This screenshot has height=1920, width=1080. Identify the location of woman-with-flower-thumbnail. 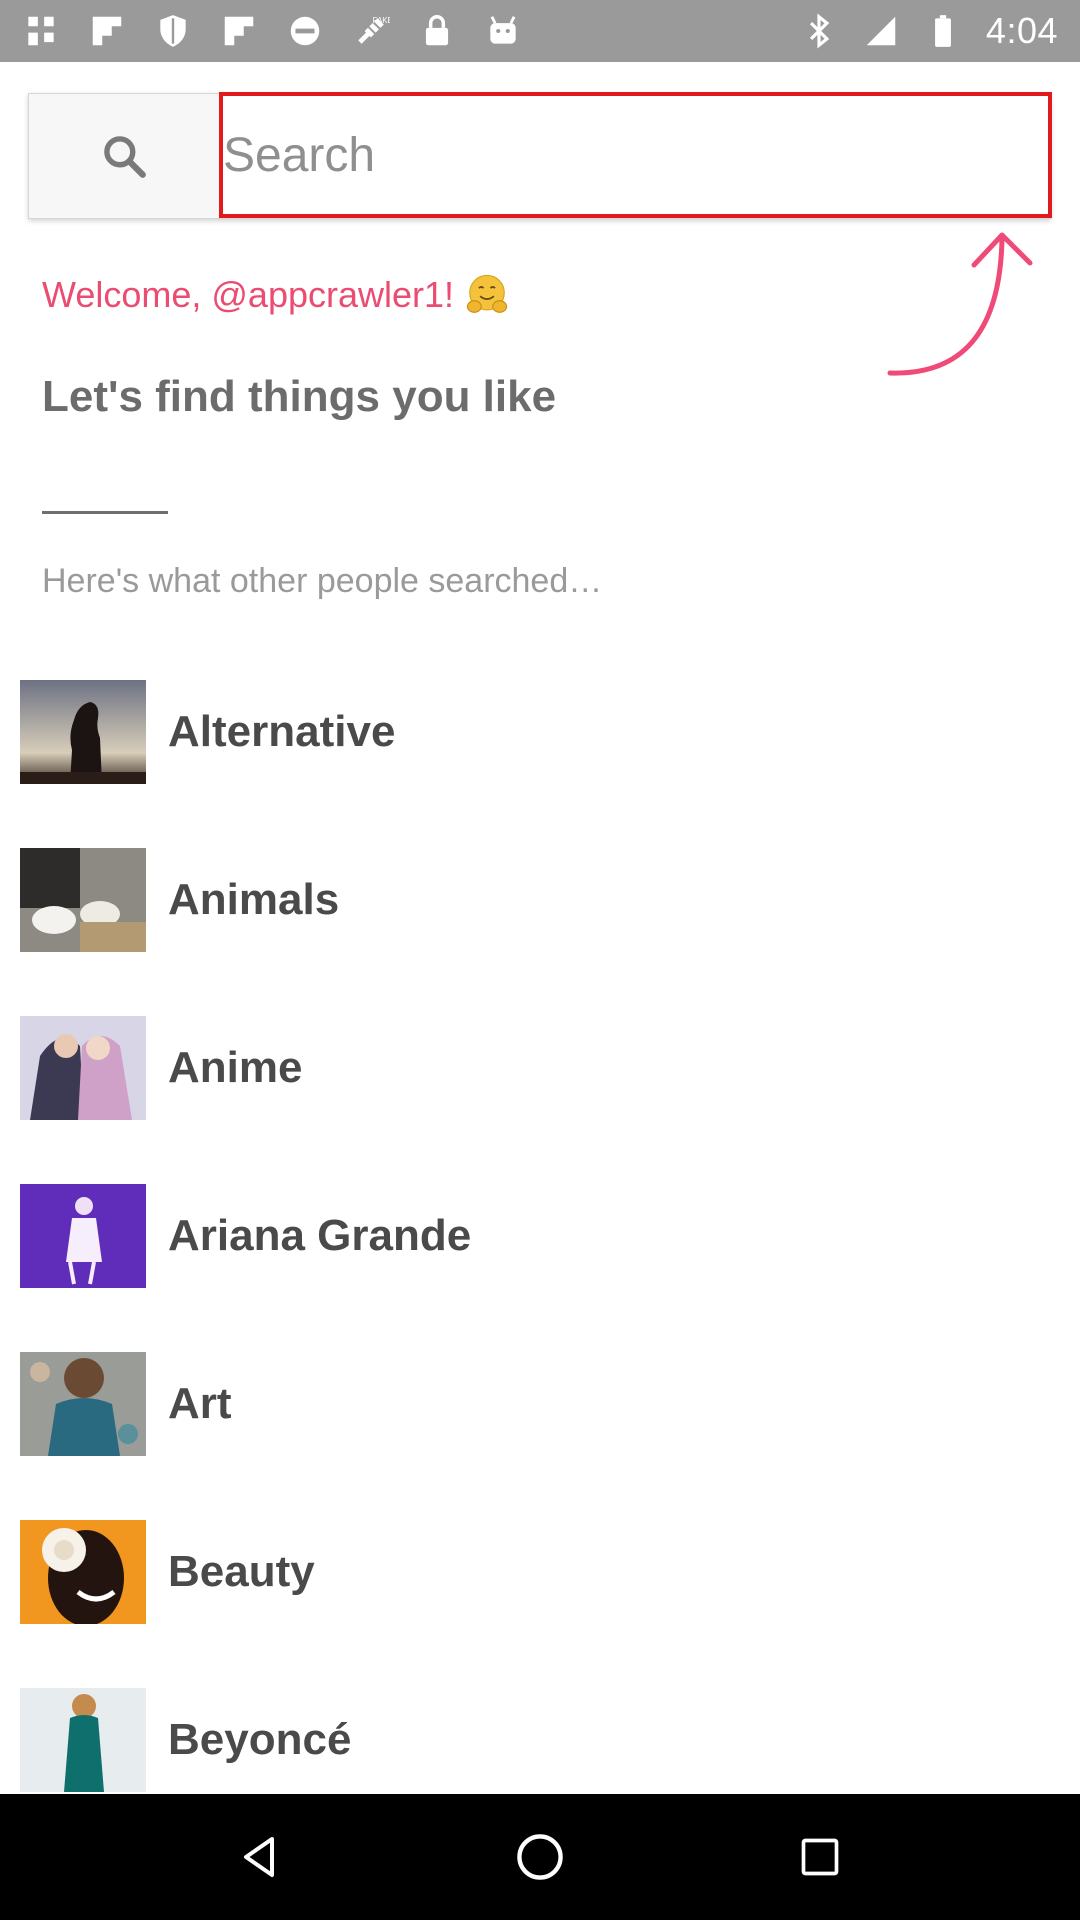
(83, 1572).